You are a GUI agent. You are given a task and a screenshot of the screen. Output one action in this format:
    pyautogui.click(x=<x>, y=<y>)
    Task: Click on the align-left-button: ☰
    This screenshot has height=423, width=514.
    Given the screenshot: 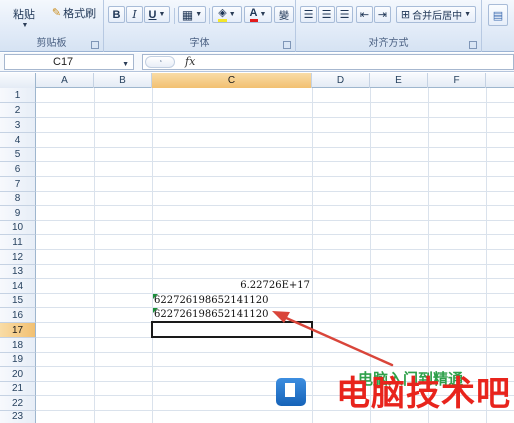 What is the action you would take?
    pyautogui.click(x=308, y=14)
    